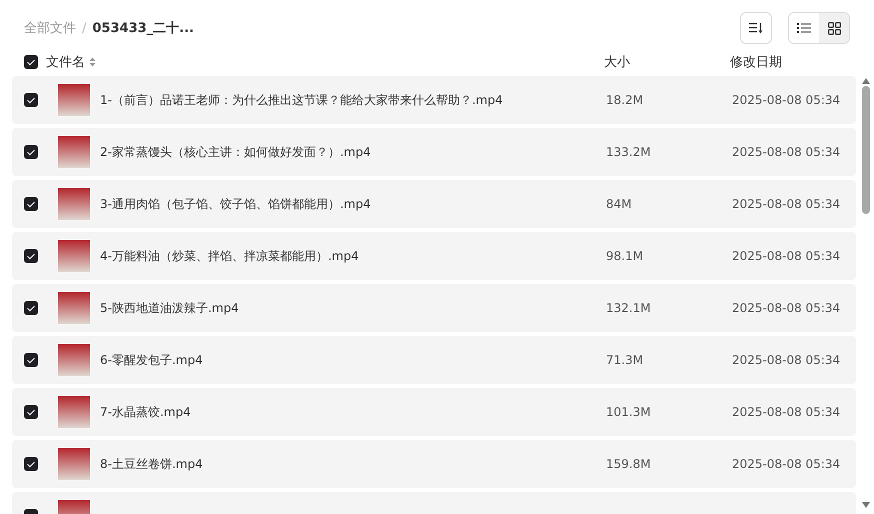 The width and height of the screenshot is (874, 514). What do you see at coordinates (434, 412) in the screenshot?
I see `file-row: 7-水晶蒸饺.mp4 101.3M 2025-08-08 05:34` at bounding box center [434, 412].